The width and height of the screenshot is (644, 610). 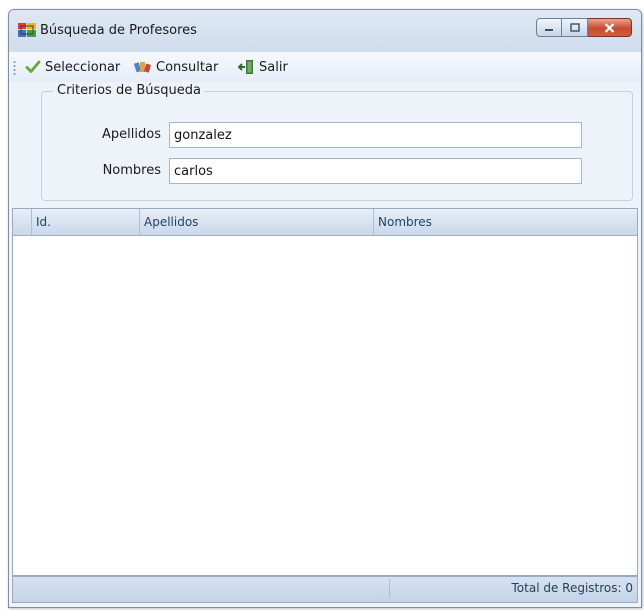 What do you see at coordinates (325, 67) in the screenshot?
I see `toolbar: Seleccionar Consultar Salir` at bounding box center [325, 67].